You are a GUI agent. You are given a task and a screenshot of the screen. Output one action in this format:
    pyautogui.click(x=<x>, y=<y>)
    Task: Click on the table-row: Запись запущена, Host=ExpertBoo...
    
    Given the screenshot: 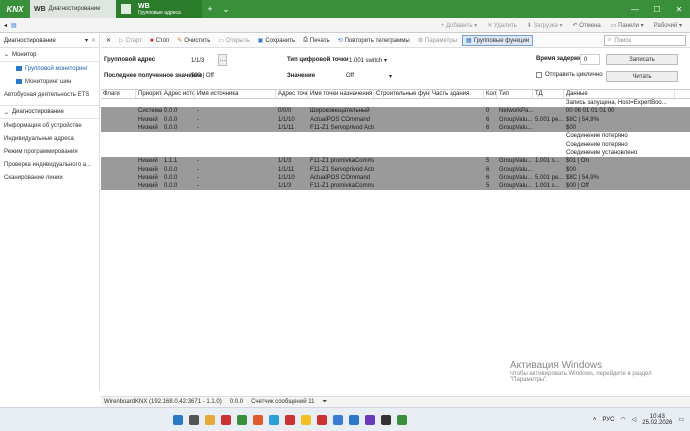 What is the action you would take?
    pyautogui.click(x=395, y=103)
    